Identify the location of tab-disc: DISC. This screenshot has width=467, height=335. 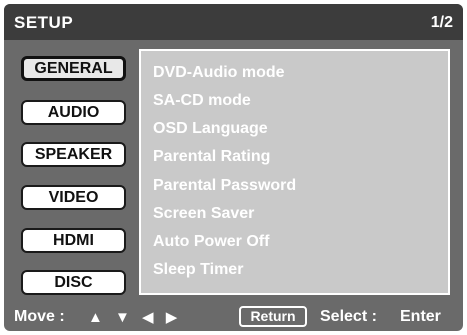
(73, 282).